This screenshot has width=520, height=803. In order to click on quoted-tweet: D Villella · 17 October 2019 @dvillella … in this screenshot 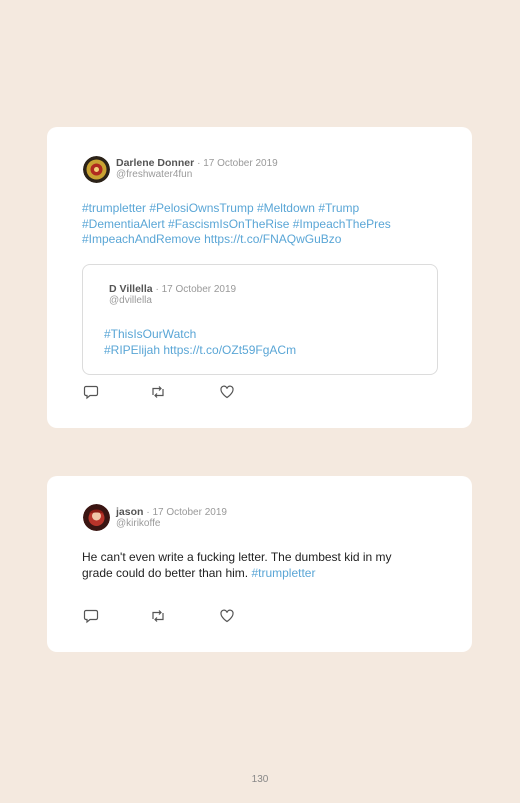, I will do `click(260, 319)`.